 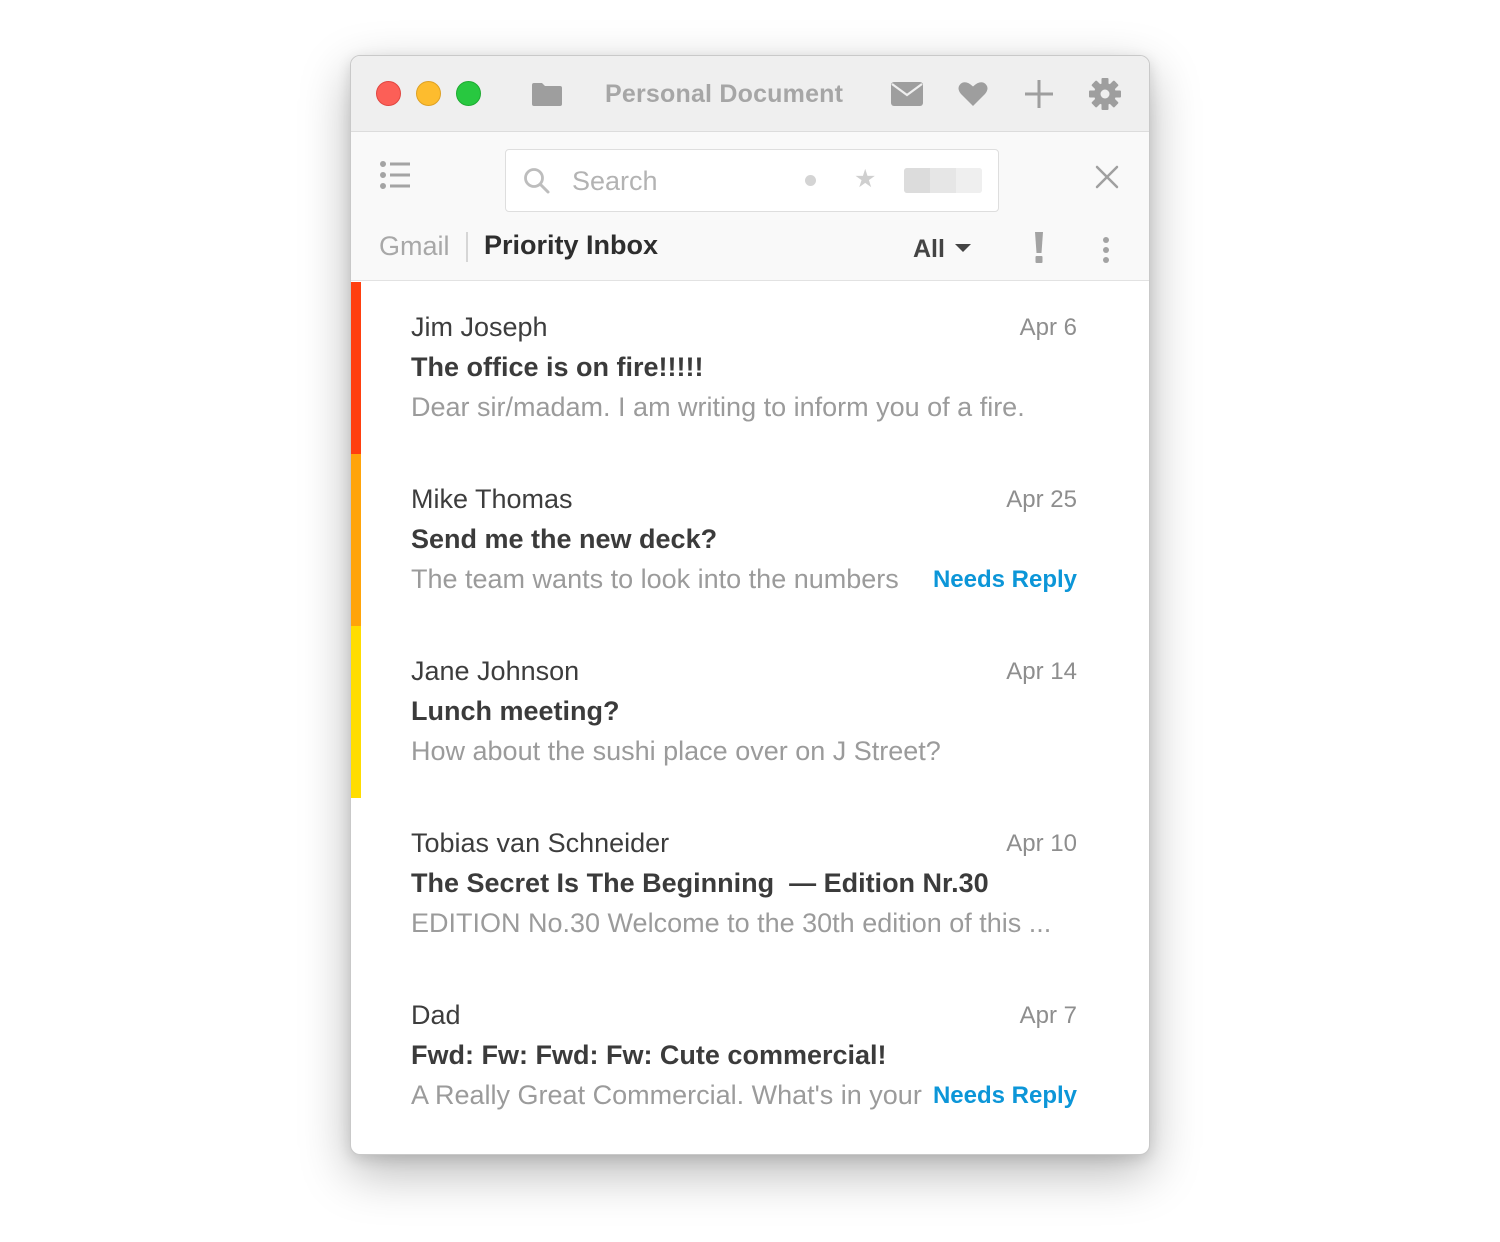 I want to click on account-label: Gmail, so click(x=414, y=246).